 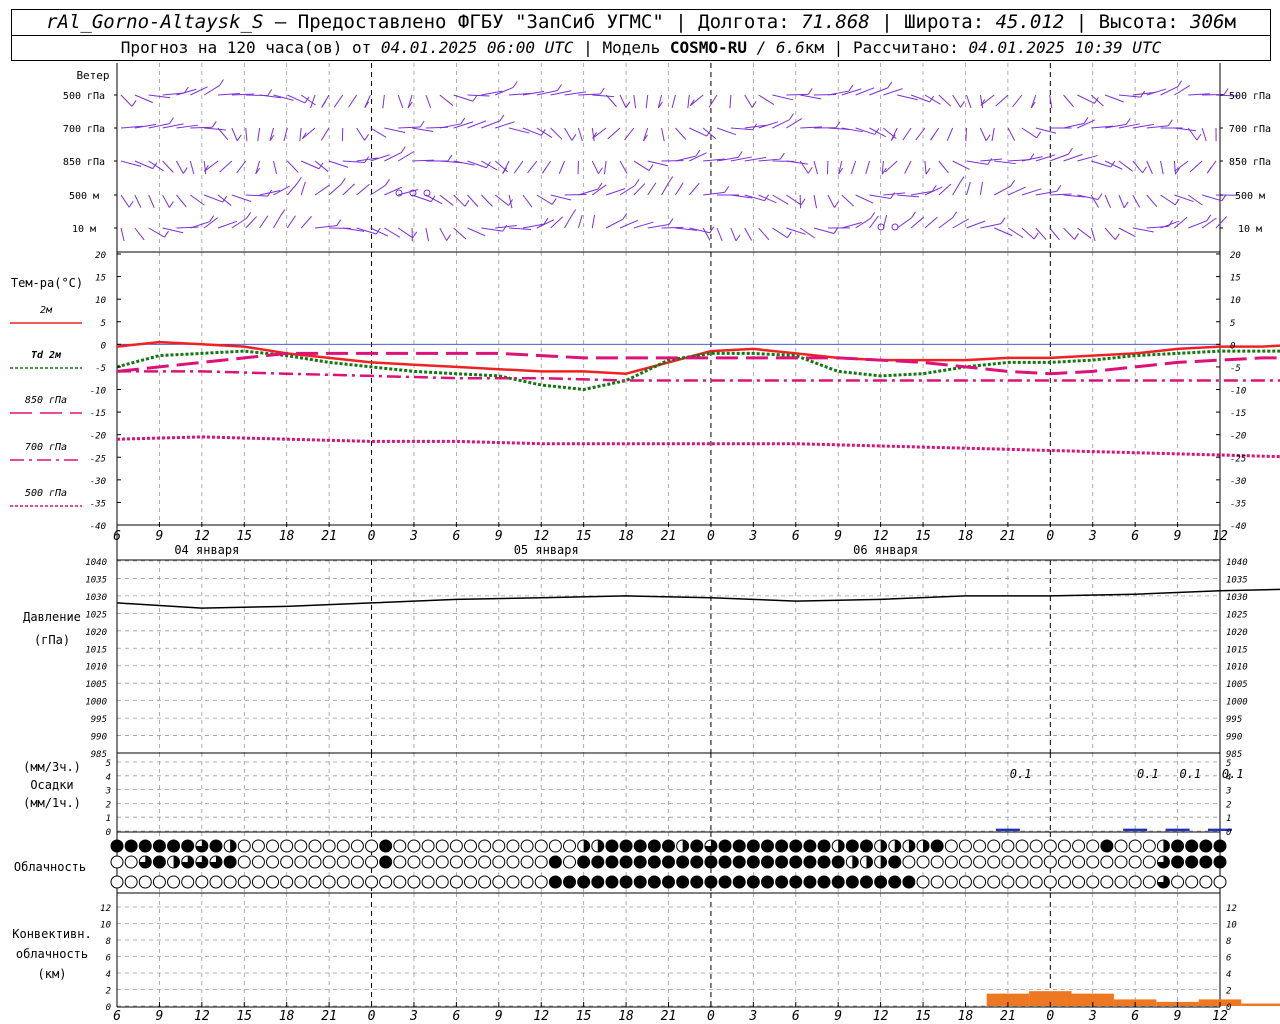 What do you see at coordinates (1228, 819) in the screenshot?
I see `precip-tick-right: 1` at bounding box center [1228, 819].